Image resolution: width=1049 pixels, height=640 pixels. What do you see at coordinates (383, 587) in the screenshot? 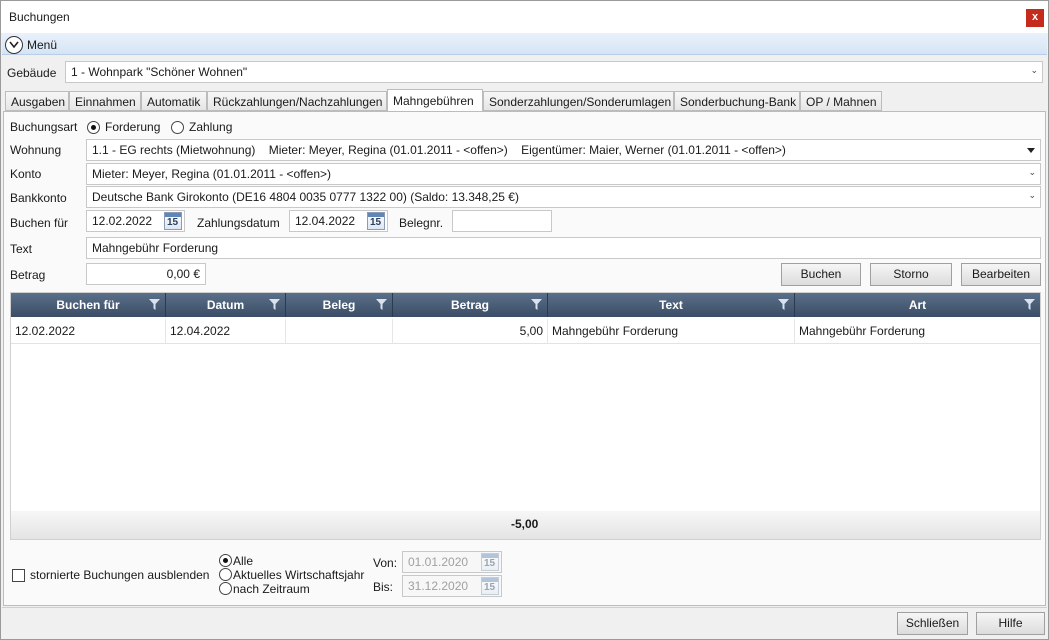
I see `to-label: Bis:` at bounding box center [383, 587].